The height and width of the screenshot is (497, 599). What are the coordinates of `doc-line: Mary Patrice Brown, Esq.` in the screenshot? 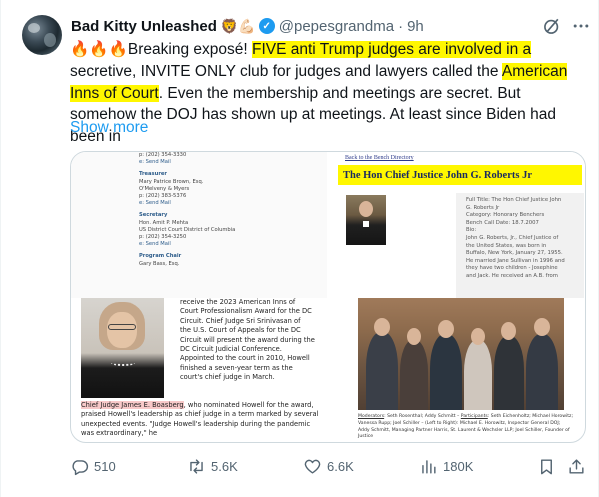 It's located at (171, 181).